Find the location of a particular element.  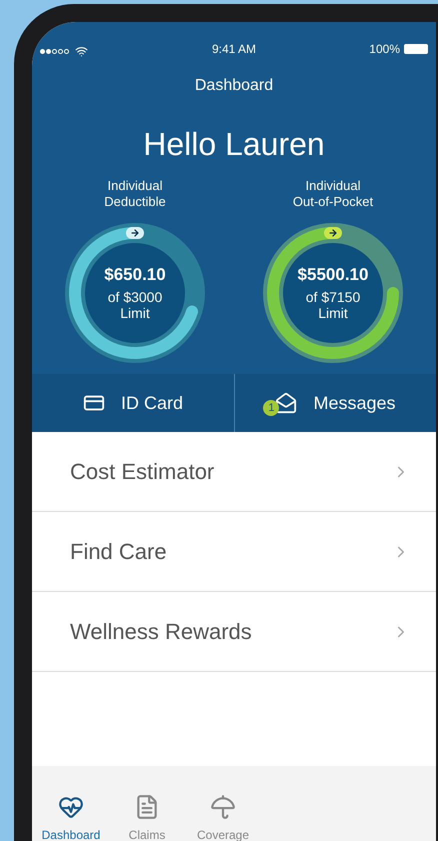

limit-text: of $3000 is located at coordinates (135, 297).